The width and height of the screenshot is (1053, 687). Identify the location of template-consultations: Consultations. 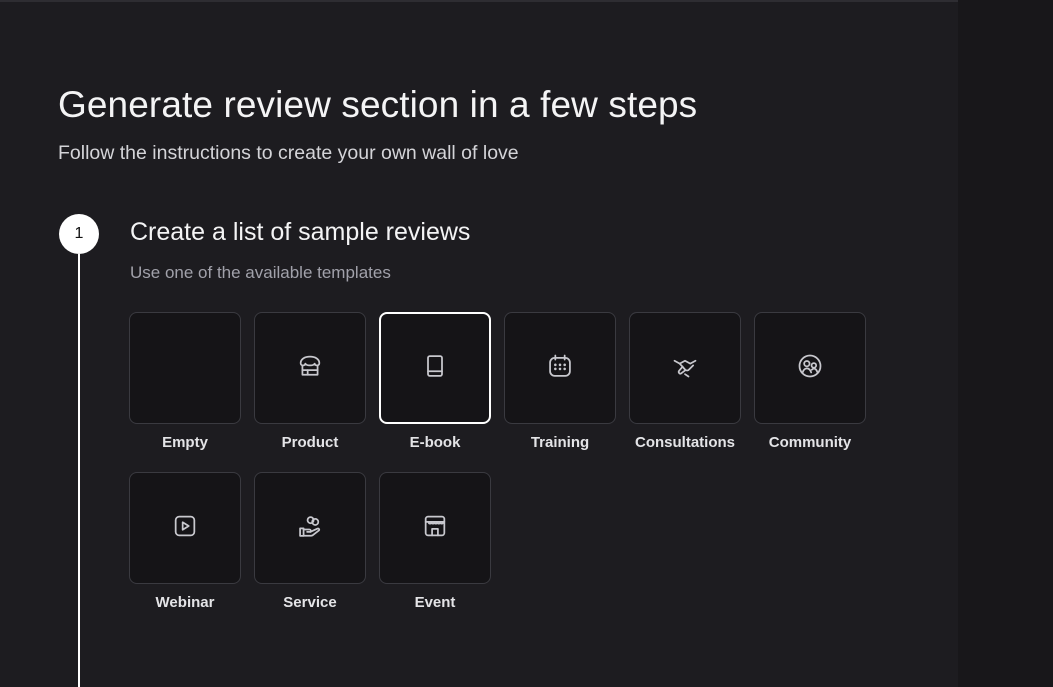
(685, 382).